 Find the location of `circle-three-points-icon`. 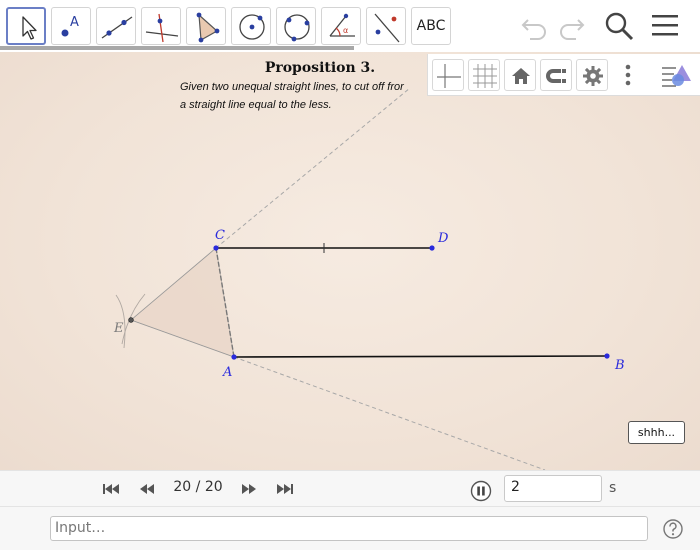

circle-three-points-icon is located at coordinates (297, 28).